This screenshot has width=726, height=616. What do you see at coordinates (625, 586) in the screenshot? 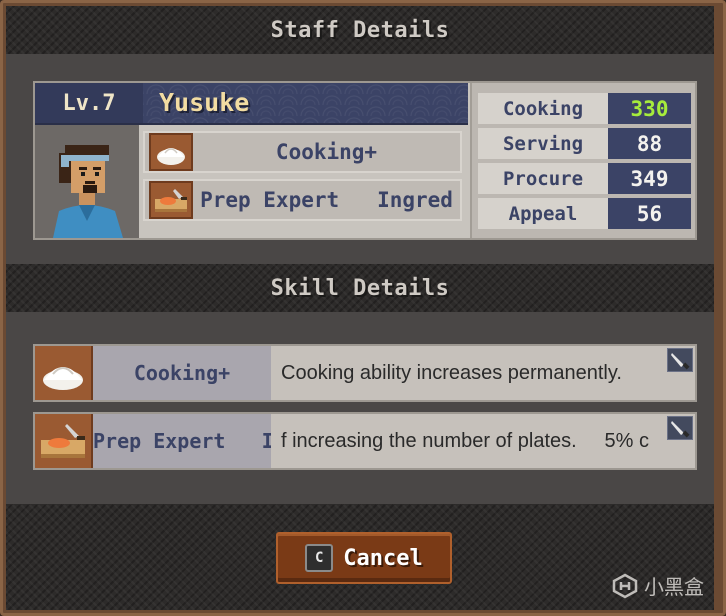
I see `heybox-logo-icon` at bounding box center [625, 586].